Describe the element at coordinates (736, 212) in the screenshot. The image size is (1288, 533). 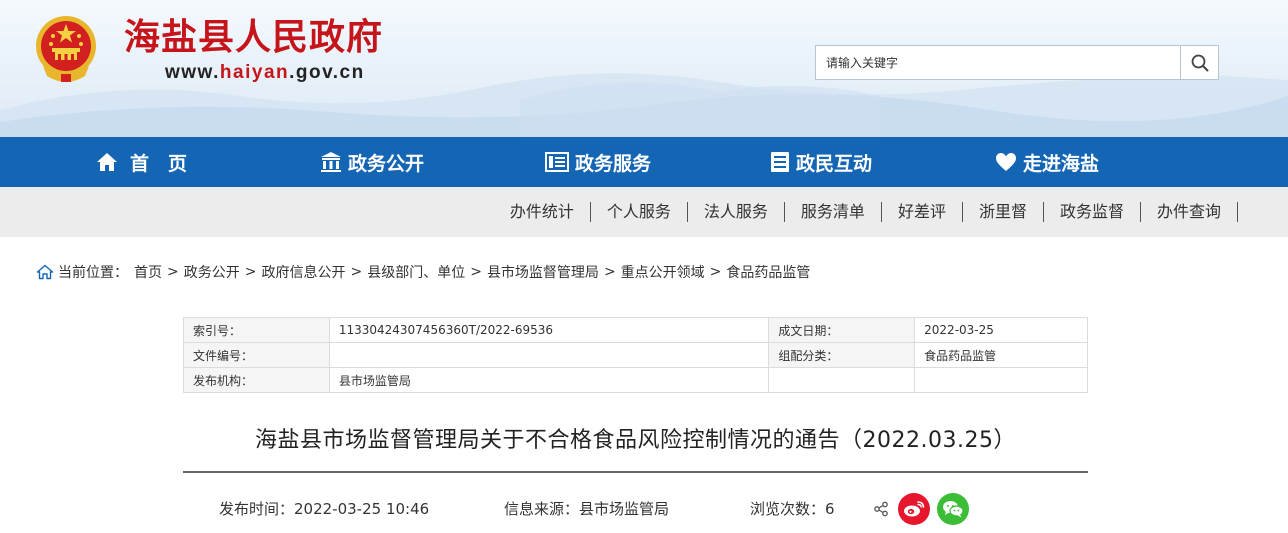
I see `sub-nav-item-legal-person-service: 法人服务` at that location.